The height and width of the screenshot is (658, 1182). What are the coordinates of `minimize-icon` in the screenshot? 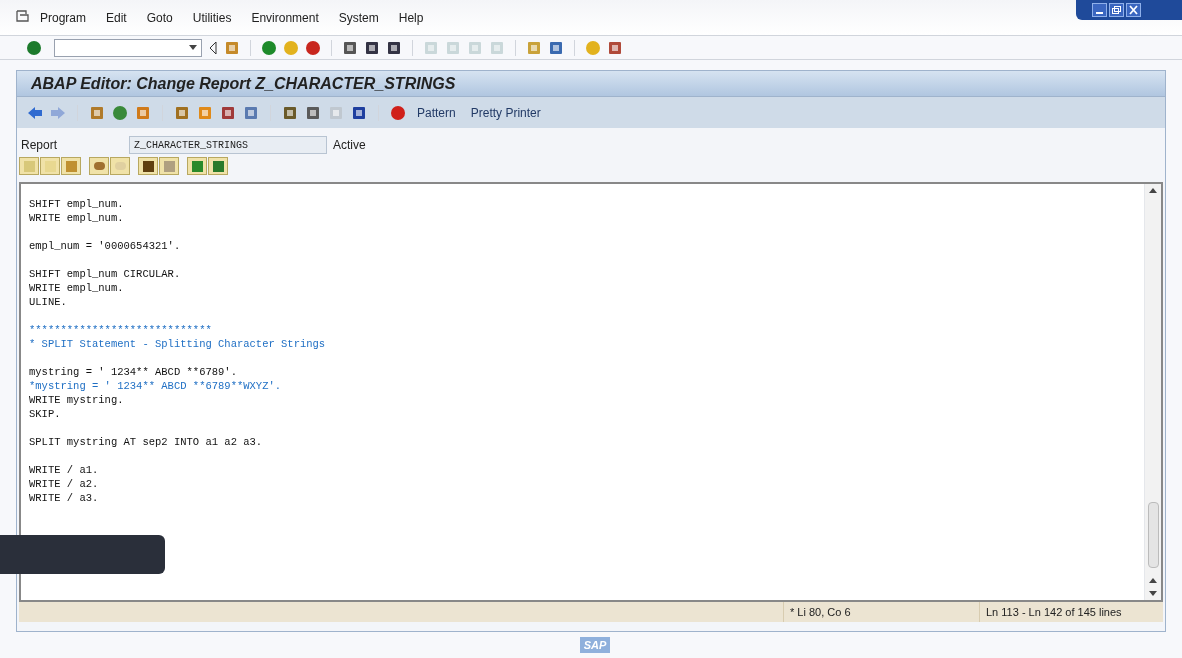 It's located at (1099, 10).